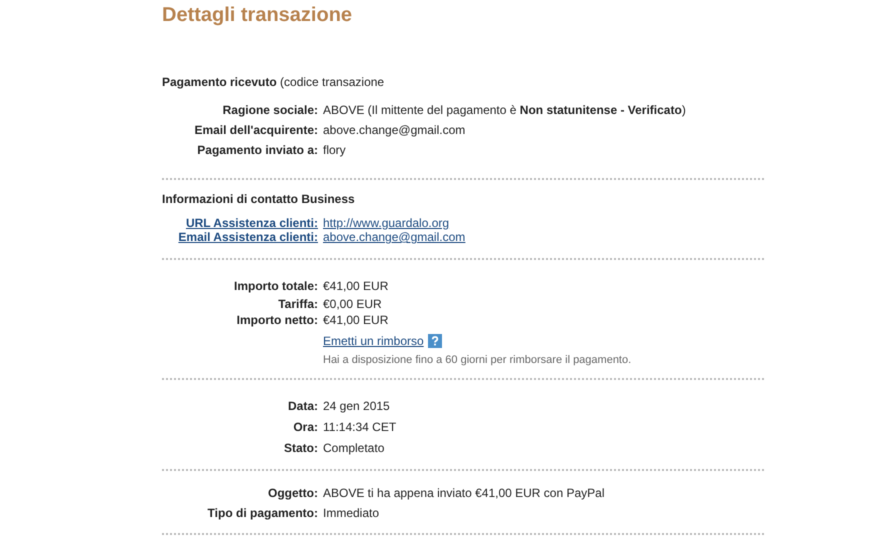 The height and width of the screenshot is (555, 880). I want to click on refund-link: Emetti un rimborso, so click(373, 341).